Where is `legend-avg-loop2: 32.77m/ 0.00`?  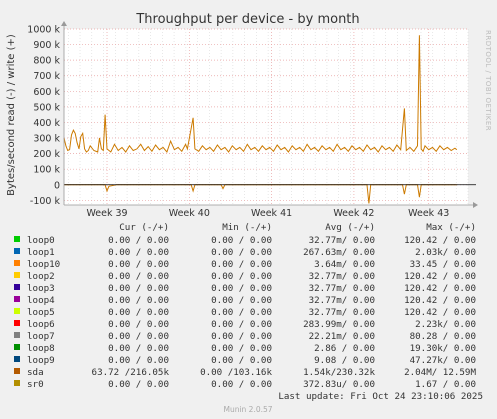
legend-avg-loop2: 32.77m/ 0.00 is located at coordinates (342, 276).